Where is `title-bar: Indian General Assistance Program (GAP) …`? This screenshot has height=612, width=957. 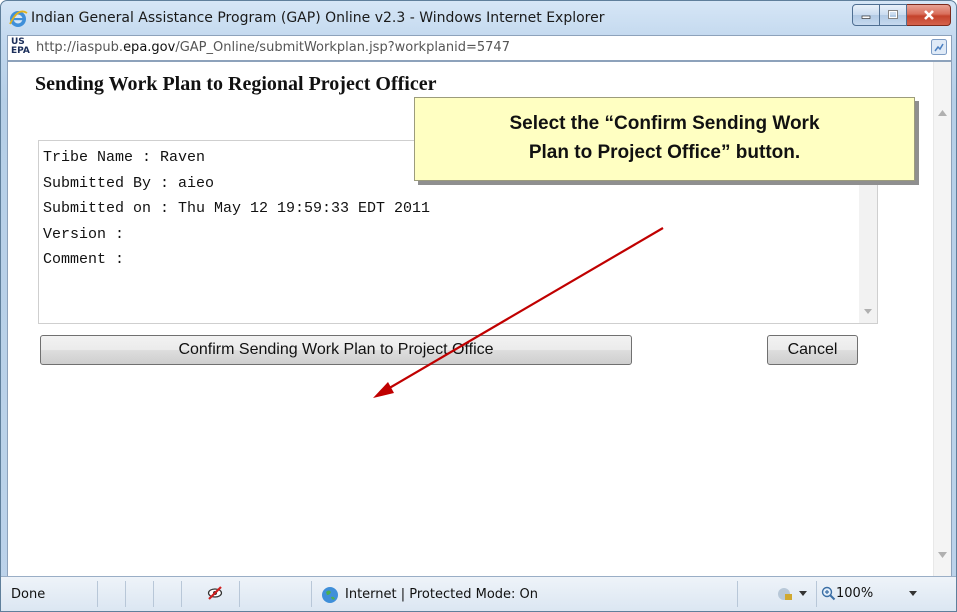 title-bar: Indian General Assistance Program (GAP) … is located at coordinates (478, 18).